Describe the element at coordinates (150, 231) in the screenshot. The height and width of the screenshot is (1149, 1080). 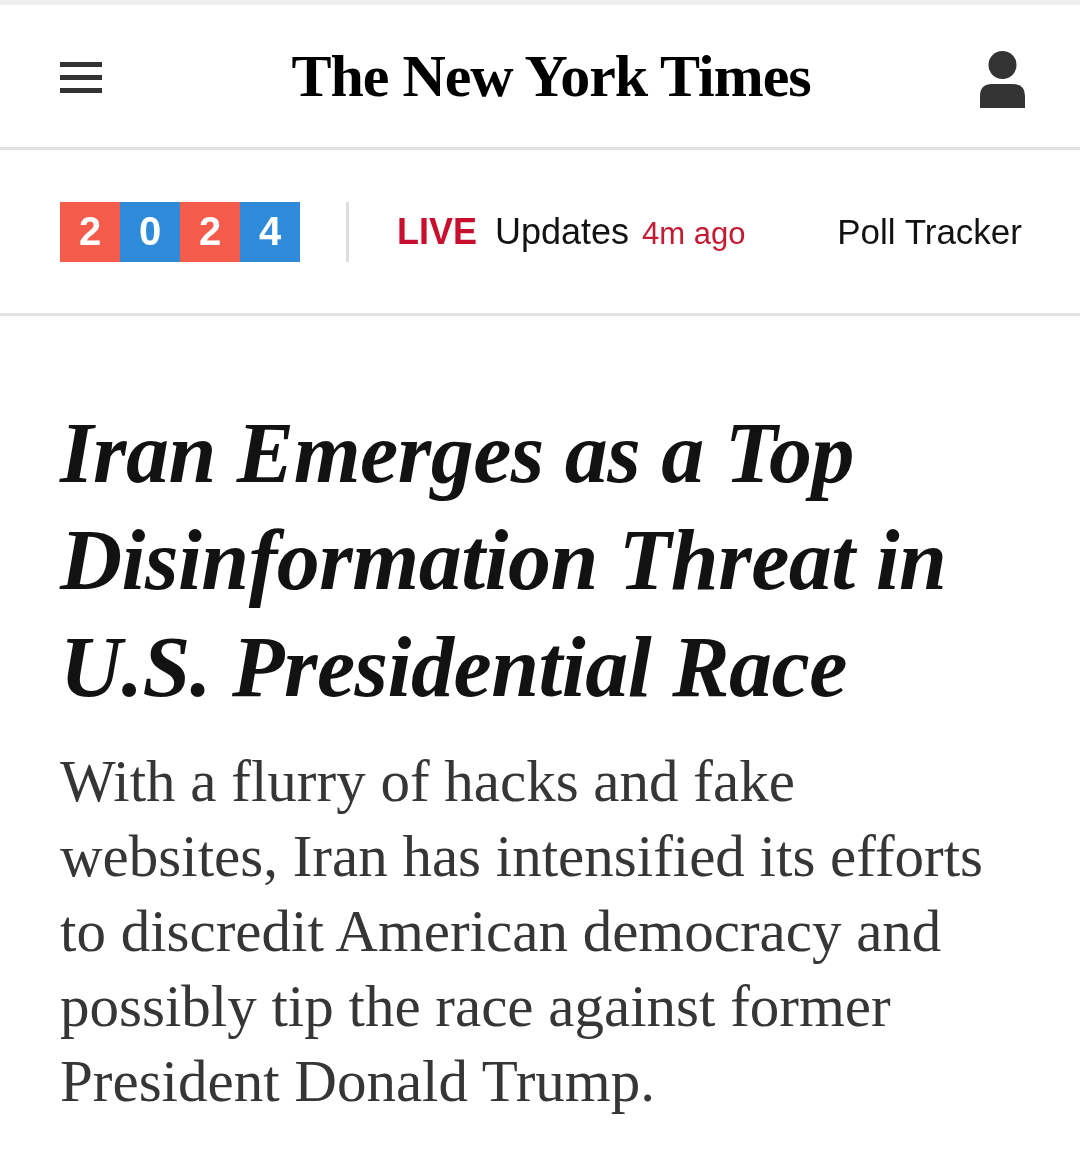
I see `year-digit-tile: 0` at that location.